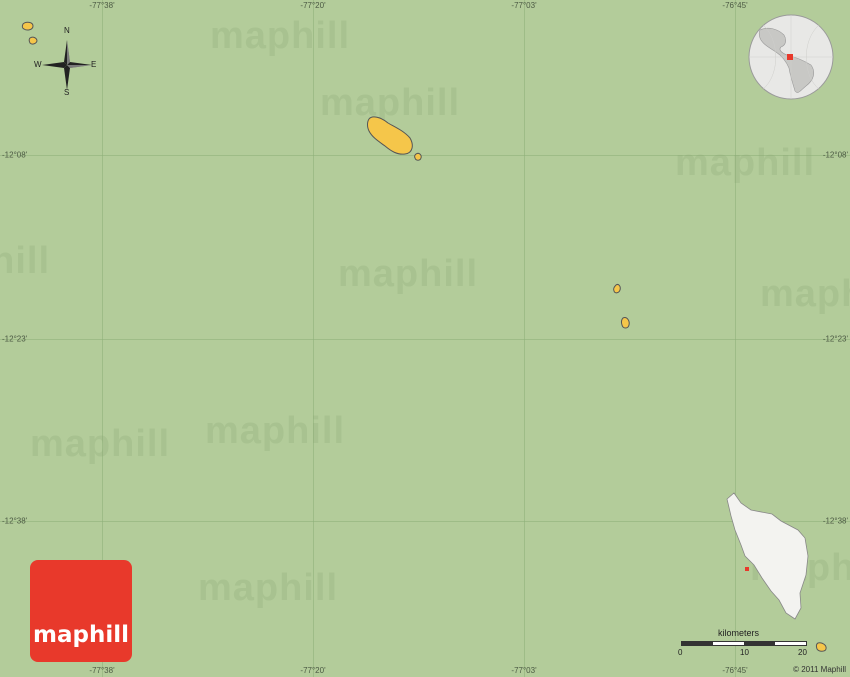 The height and width of the screenshot is (677, 850). Describe the element at coordinates (67, 30) in the screenshot. I see `compass-north-label: N` at that location.